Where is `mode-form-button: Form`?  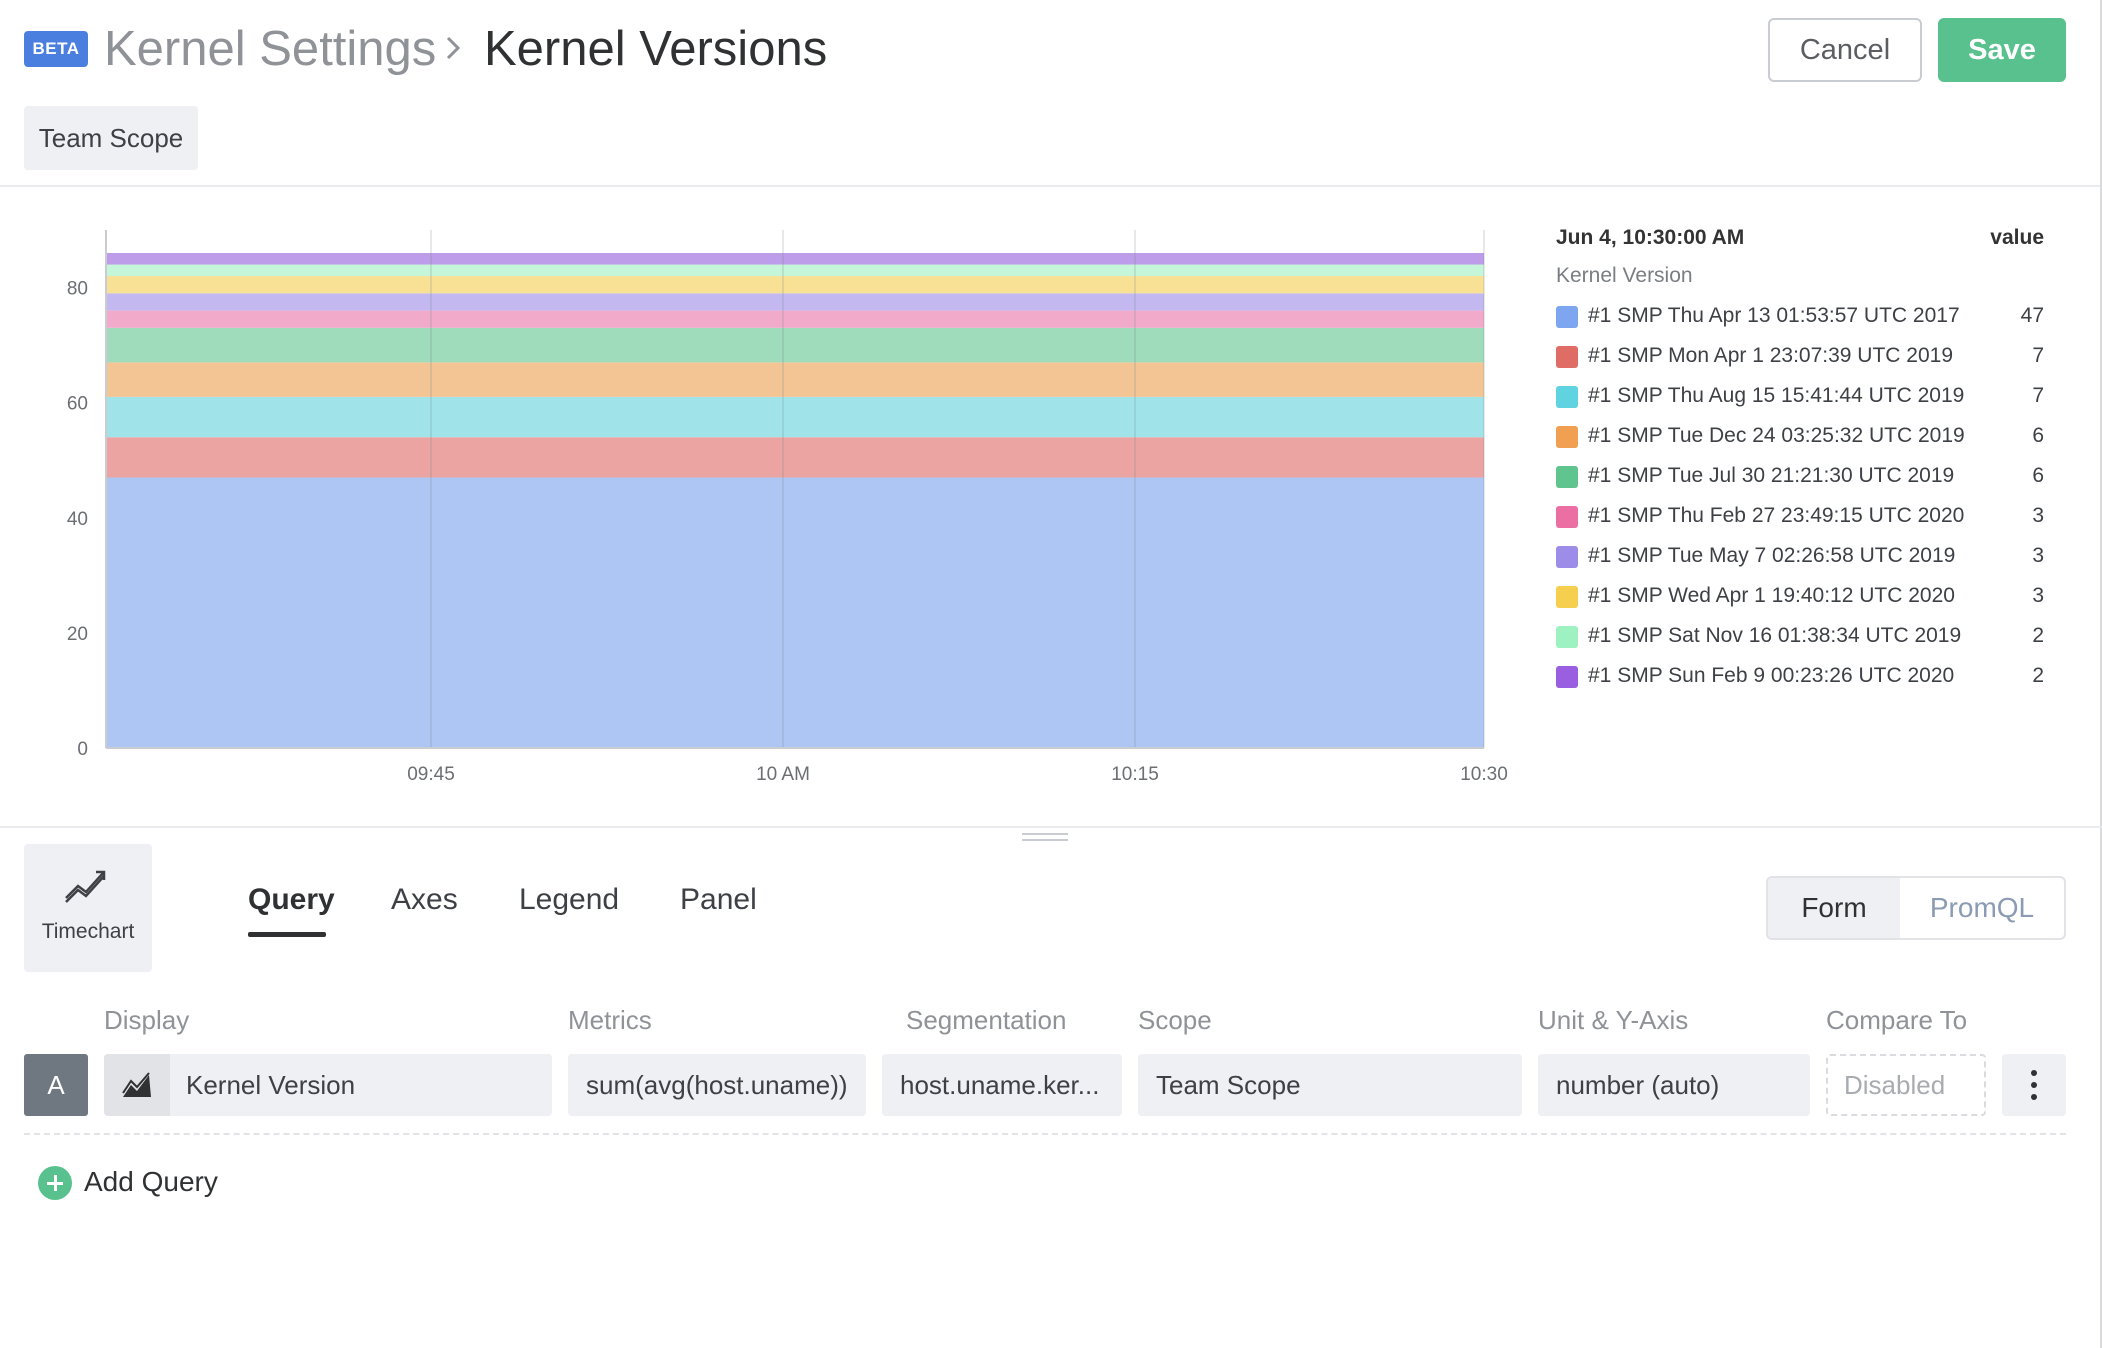
mode-form-button: Form is located at coordinates (1834, 908).